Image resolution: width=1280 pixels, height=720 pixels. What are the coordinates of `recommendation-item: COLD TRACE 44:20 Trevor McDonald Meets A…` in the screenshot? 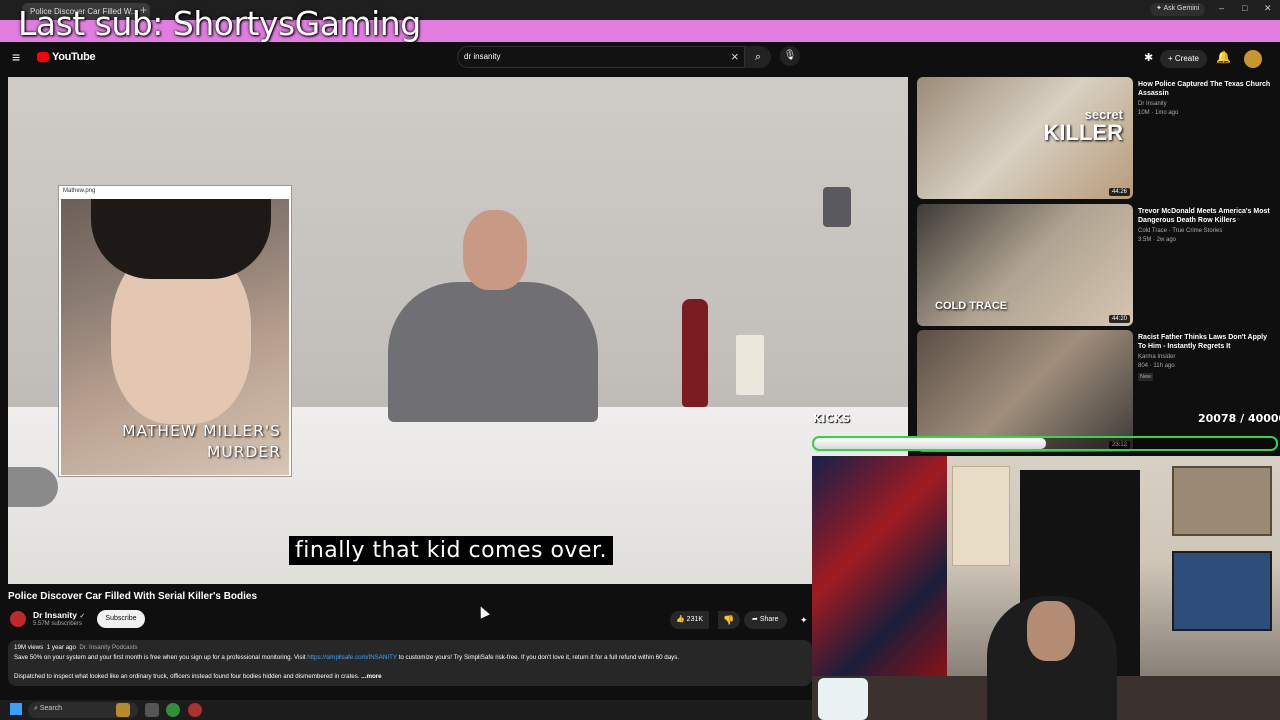 It's located at (1097, 265).